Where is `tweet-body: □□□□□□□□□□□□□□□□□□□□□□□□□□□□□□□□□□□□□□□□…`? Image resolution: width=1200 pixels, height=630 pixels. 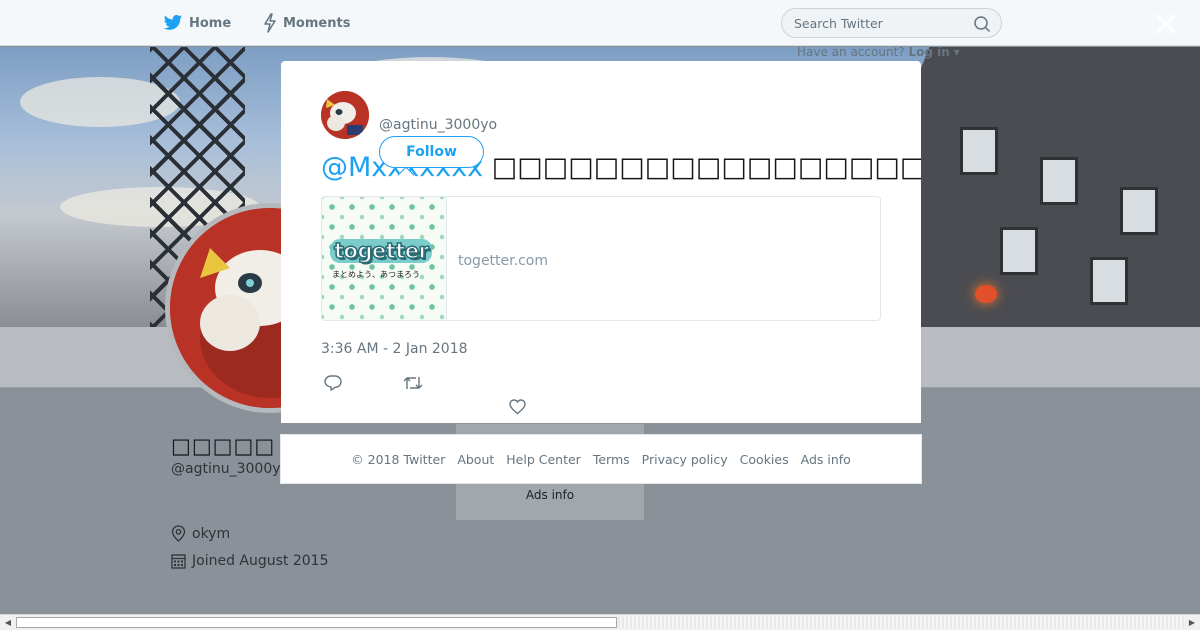
tweet-body: □□□□□□□□□□□□□□□□□□□□□□□□□□□□□□□□□□□□□□□□… is located at coordinates (706, 167).